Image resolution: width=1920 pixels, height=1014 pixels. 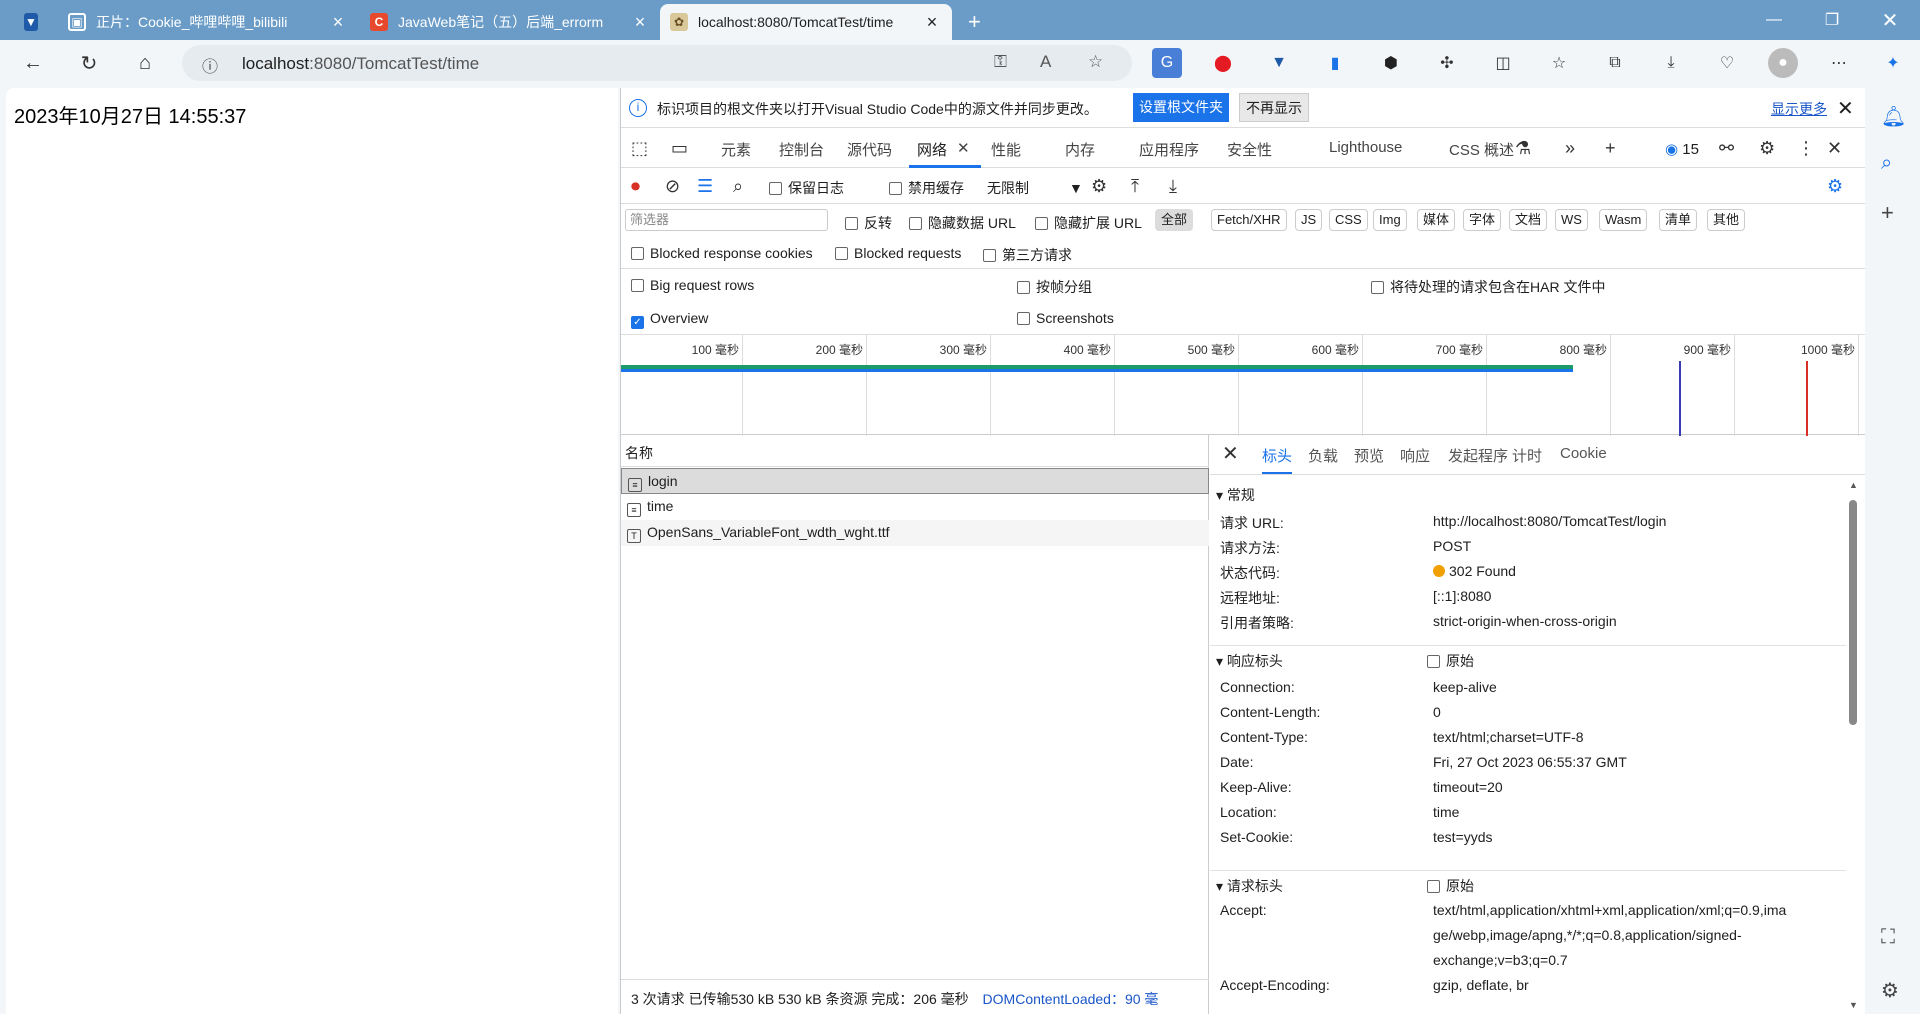 What do you see at coordinates (1853, 747) in the screenshot?
I see `details-scrollbar: ▲ ▼` at bounding box center [1853, 747].